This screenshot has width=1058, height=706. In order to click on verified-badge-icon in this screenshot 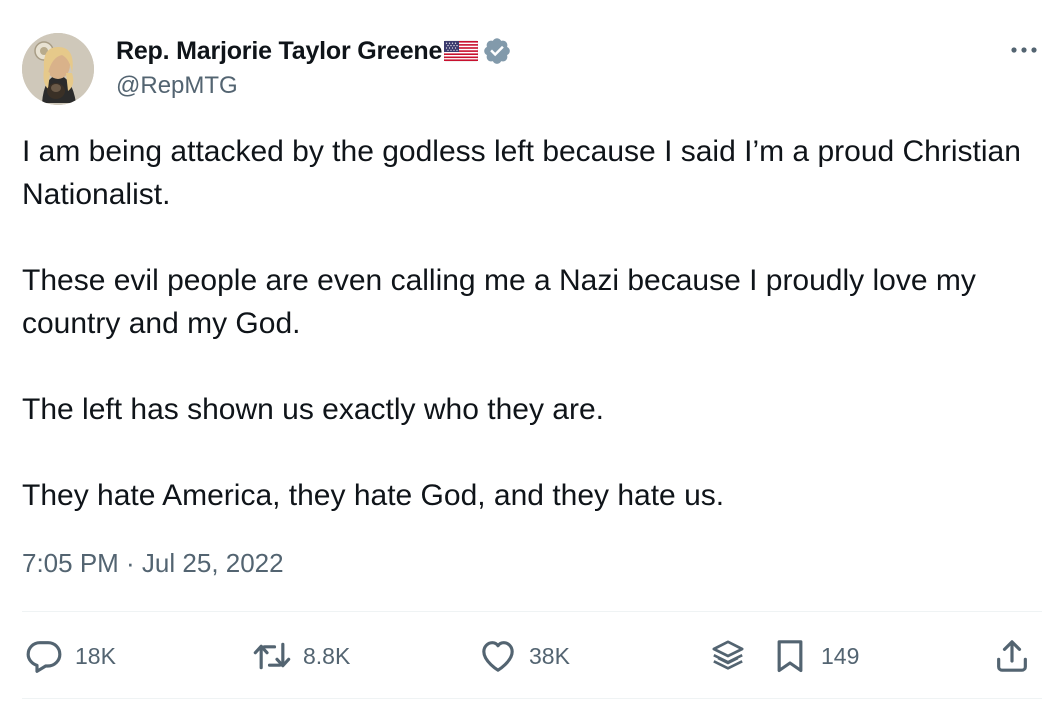, I will do `click(497, 51)`.